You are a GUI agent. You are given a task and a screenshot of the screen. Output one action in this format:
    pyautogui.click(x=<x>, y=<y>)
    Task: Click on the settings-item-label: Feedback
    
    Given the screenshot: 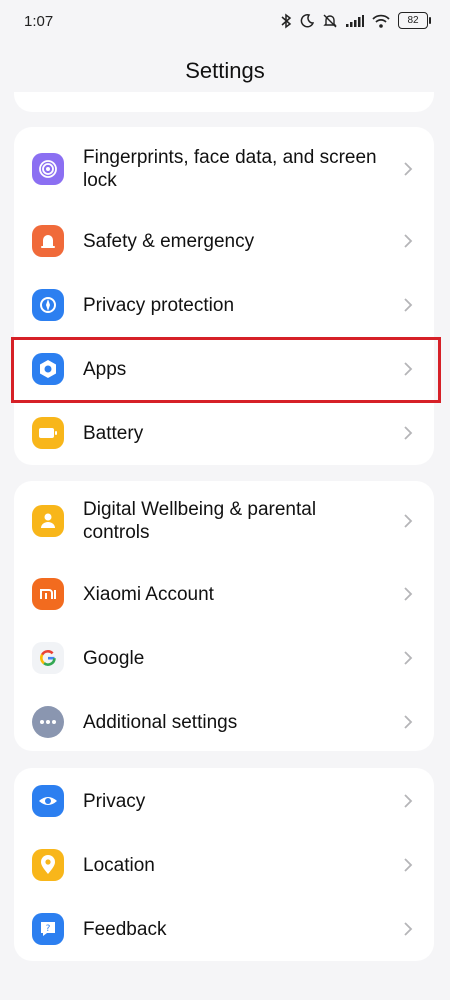 What is the action you would take?
    pyautogui.click(x=125, y=929)
    